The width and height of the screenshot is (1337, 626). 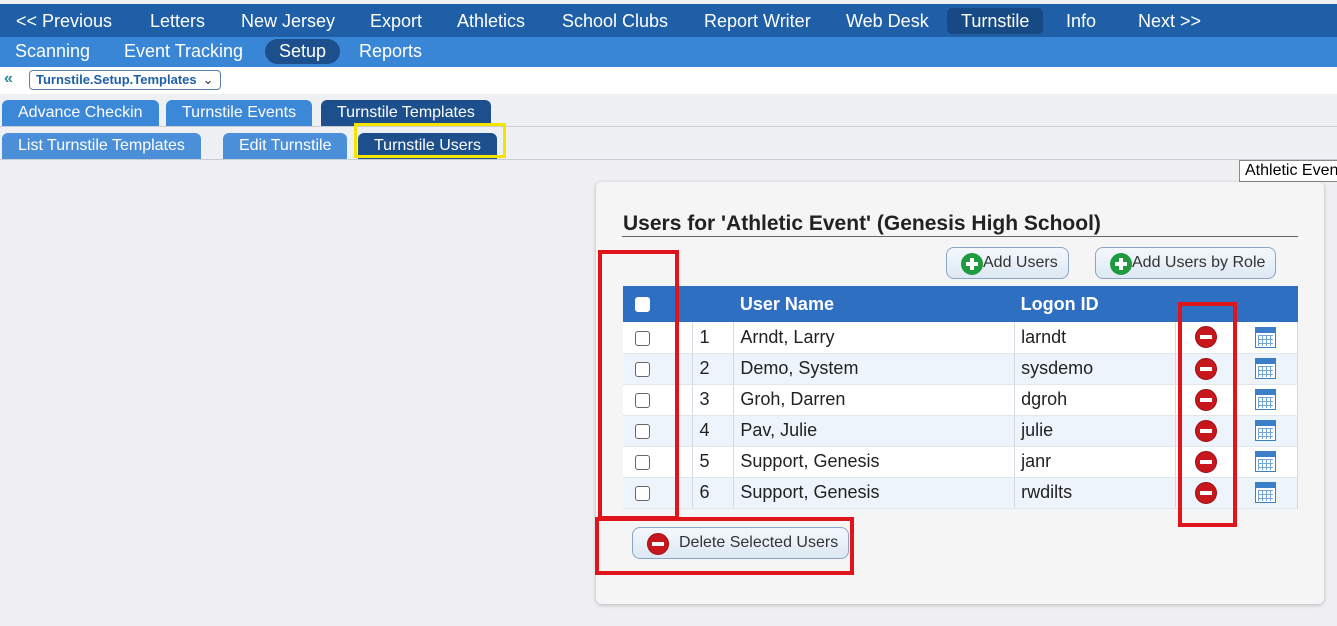 I want to click on row-logon-id: janr, so click(x=1095, y=462).